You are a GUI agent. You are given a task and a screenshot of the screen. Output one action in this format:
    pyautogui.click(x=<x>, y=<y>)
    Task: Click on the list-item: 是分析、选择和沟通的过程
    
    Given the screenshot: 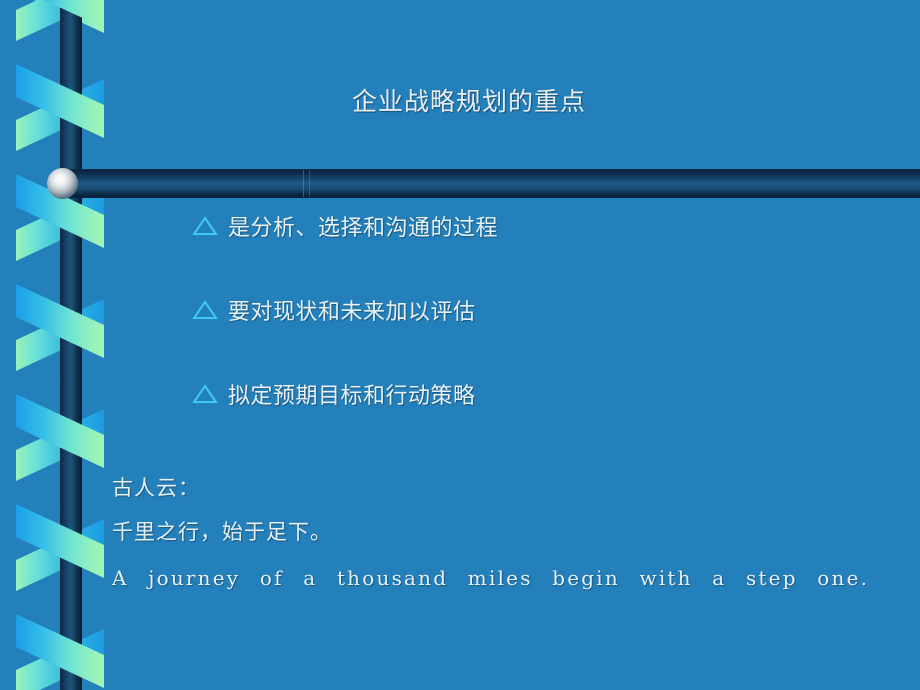 What is the action you would take?
    pyautogui.click(x=542, y=226)
    